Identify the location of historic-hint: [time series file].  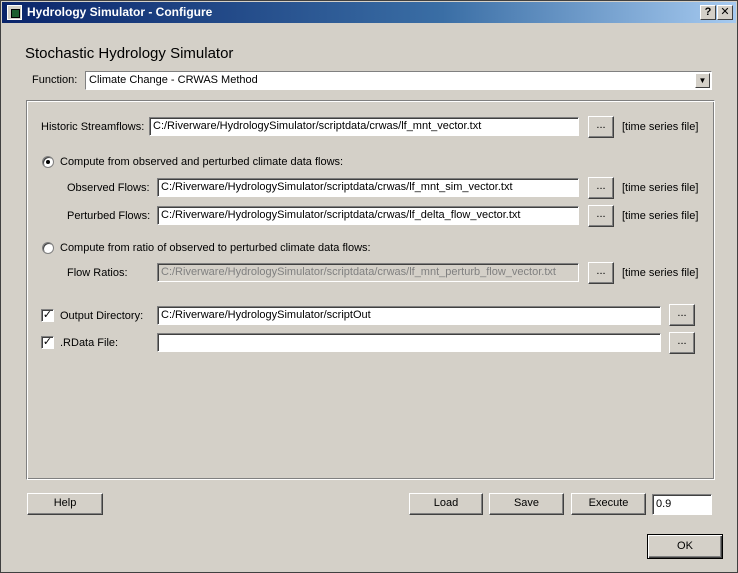
(660, 127).